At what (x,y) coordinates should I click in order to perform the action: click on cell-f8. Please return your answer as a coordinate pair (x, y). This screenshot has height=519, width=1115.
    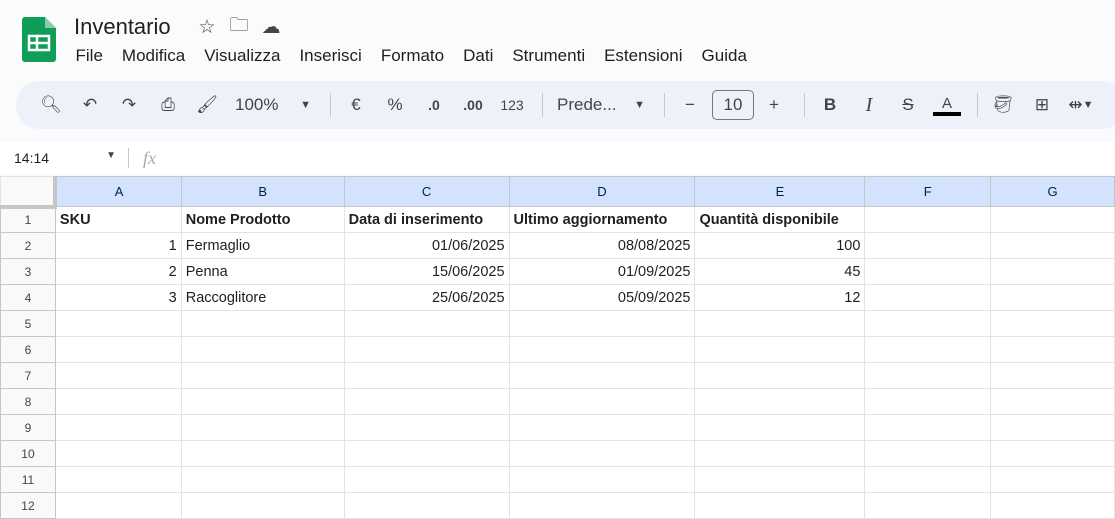
    Looking at the image, I should click on (928, 401).